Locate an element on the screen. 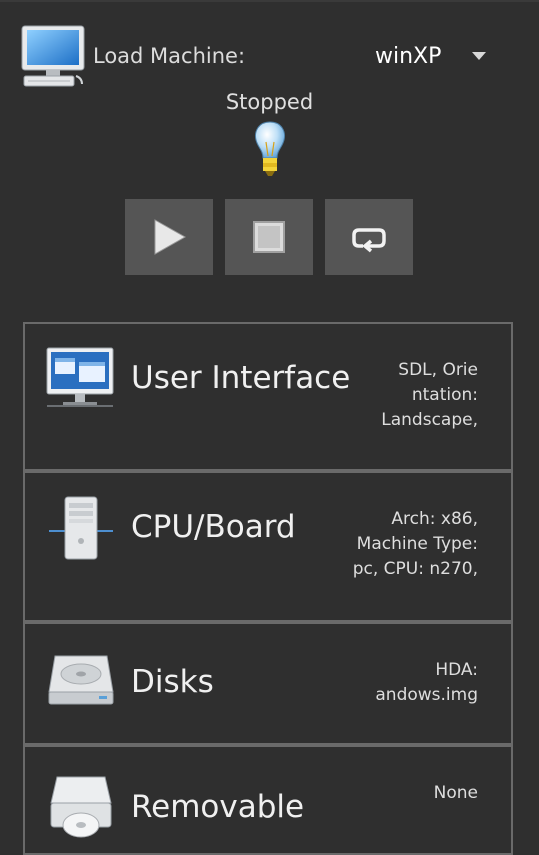 Image resolution: width=539 pixels, height=855 pixels. machine-select-value: winXP is located at coordinates (408, 56).